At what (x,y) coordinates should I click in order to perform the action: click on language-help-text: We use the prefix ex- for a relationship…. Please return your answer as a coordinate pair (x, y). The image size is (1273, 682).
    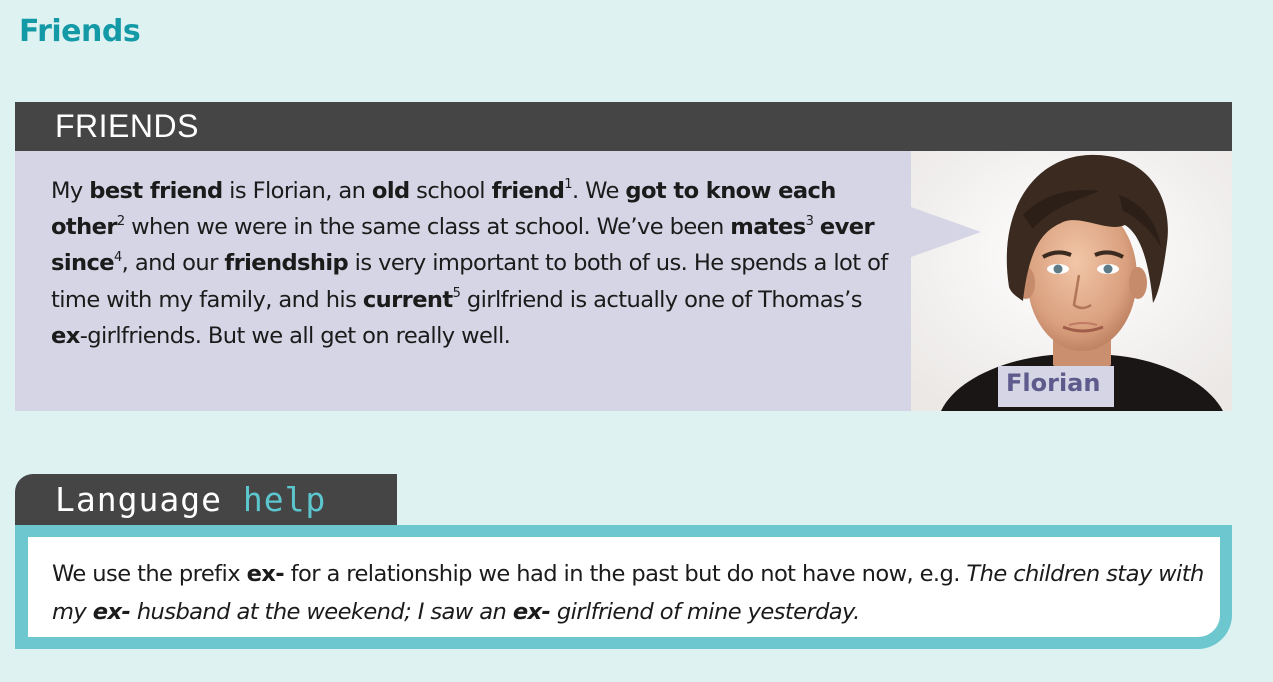
    Looking at the image, I should click on (632, 593).